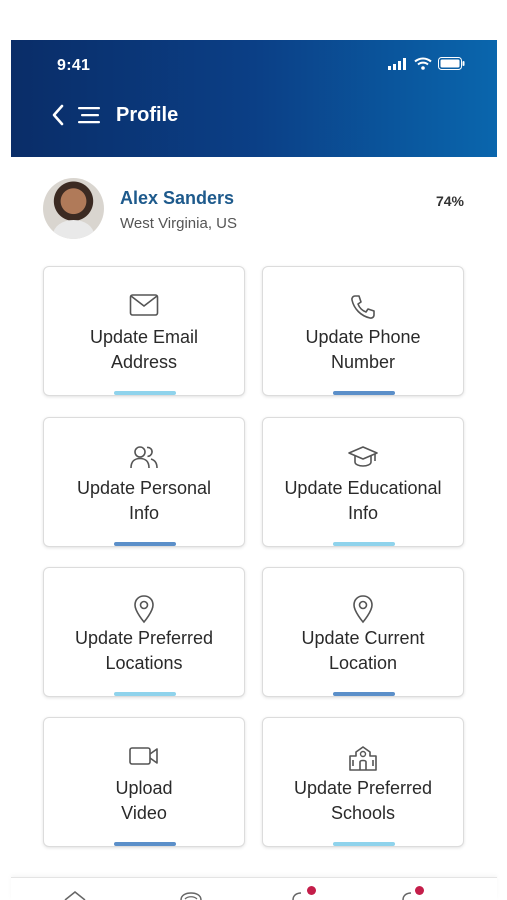  Describe the element at coordinates (363, 307) in the screenshot. I see `phone-icon` at that location.